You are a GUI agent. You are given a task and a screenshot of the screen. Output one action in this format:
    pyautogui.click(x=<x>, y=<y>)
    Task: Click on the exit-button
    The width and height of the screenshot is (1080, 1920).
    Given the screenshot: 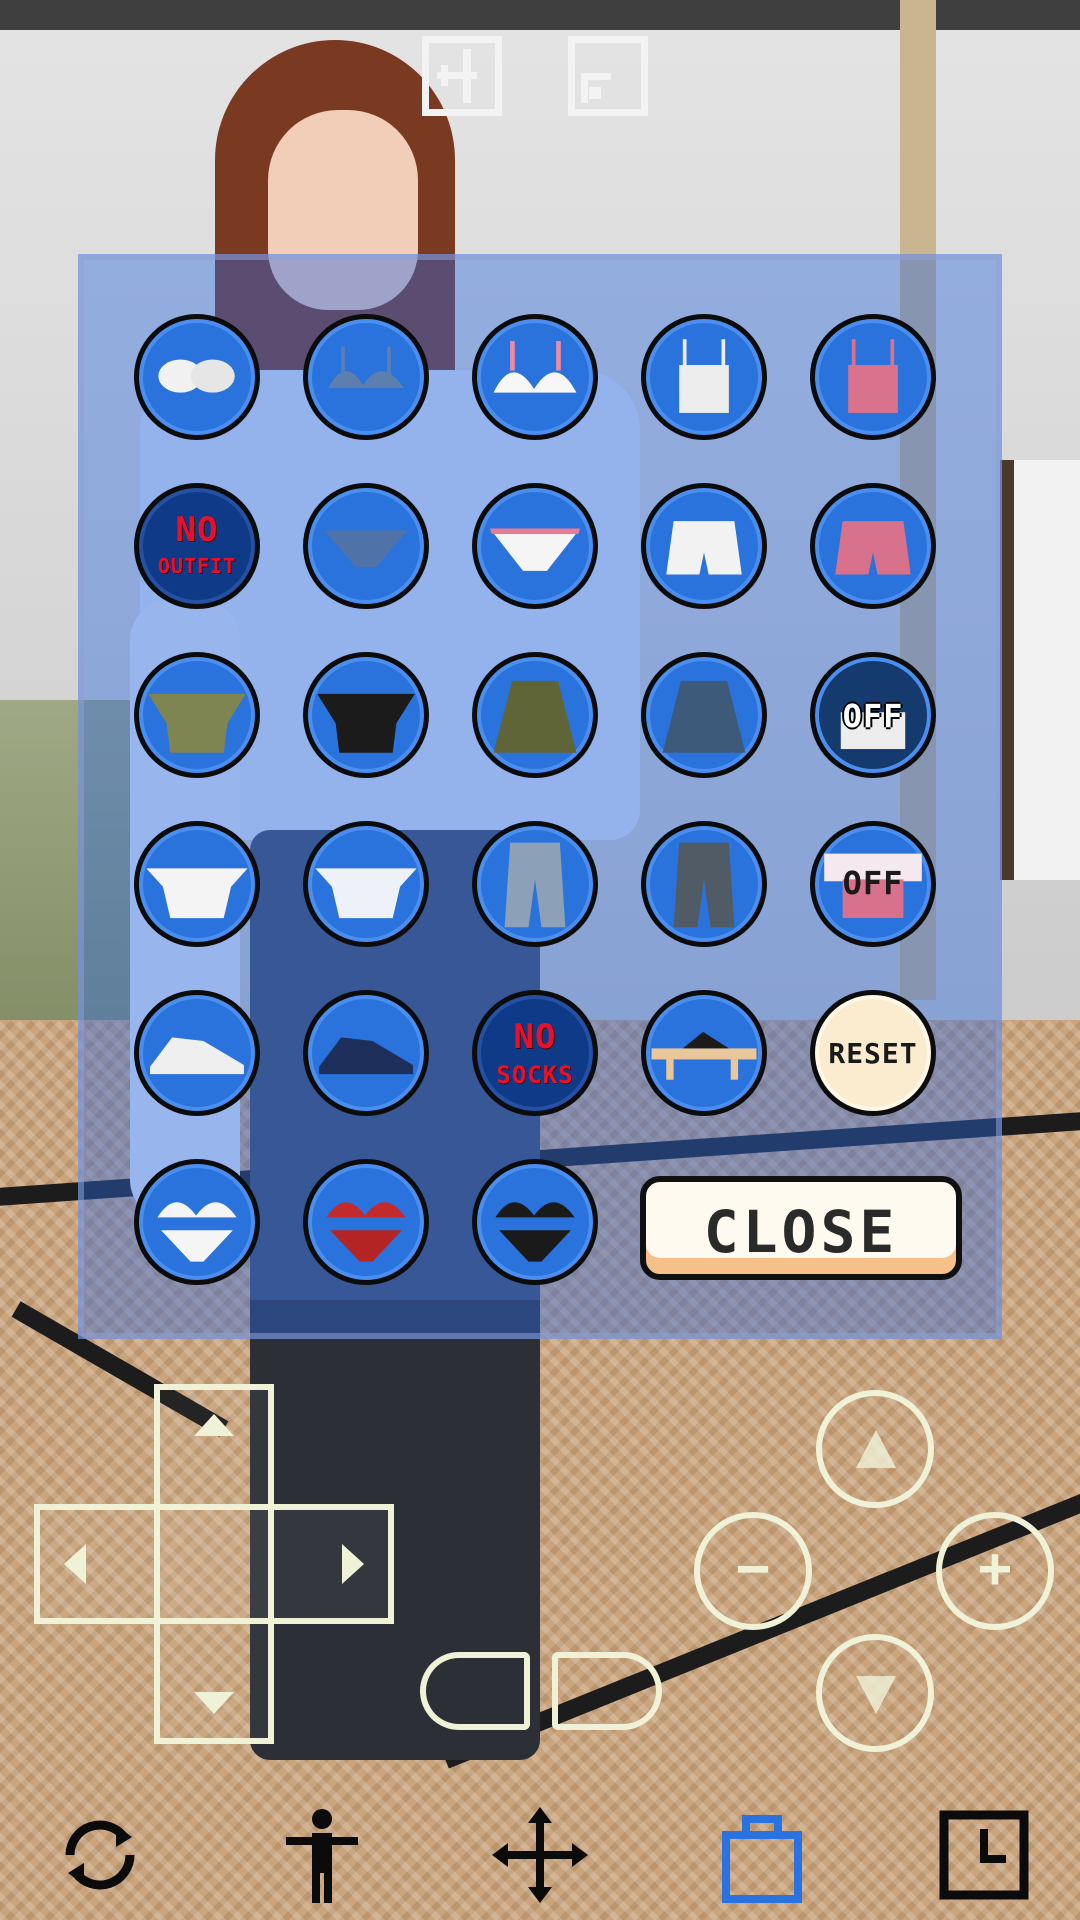 What is the action you would take?
    pyautogui.click(x=462, y=76)
    